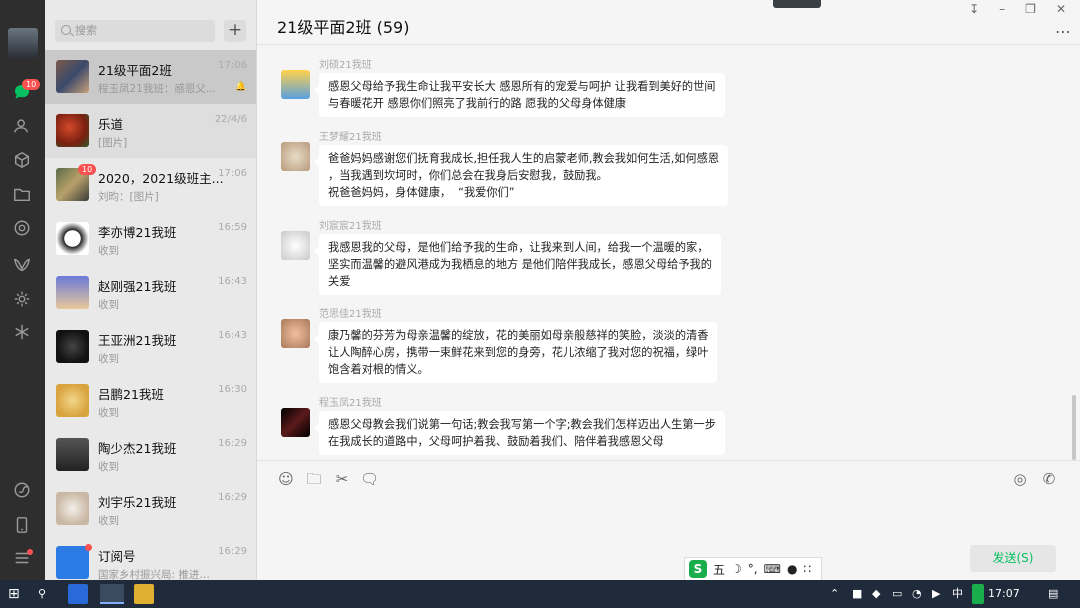 The image size is (1080, 608). Describe the element at coordinates (1063, 31) in the screenshot. I see `more-options-icon: ⋯` at that location.